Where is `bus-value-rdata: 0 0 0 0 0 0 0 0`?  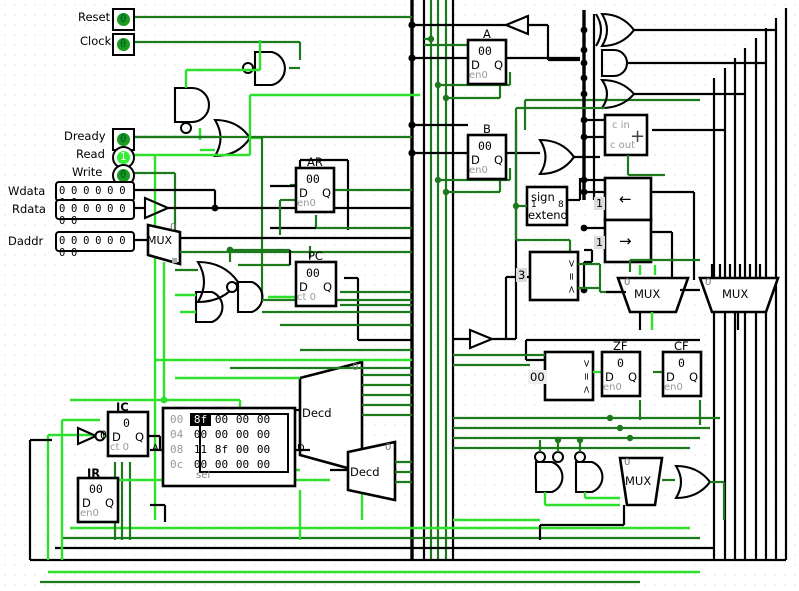 bus-value-rdata: 0 0 0 0 0 0 0 0 is located at coordinates (92, 215).